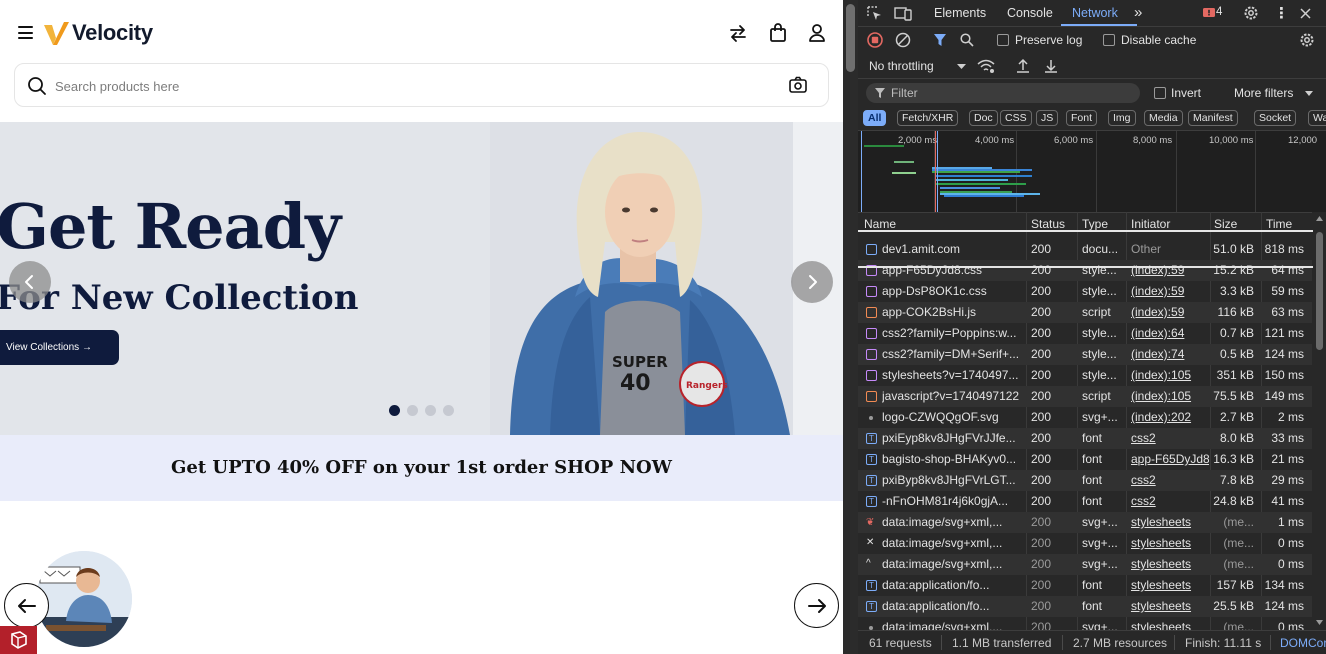 This screenshot has width=1326, height=654. I want to click on brand-name: Velocity, so click(112, 33).